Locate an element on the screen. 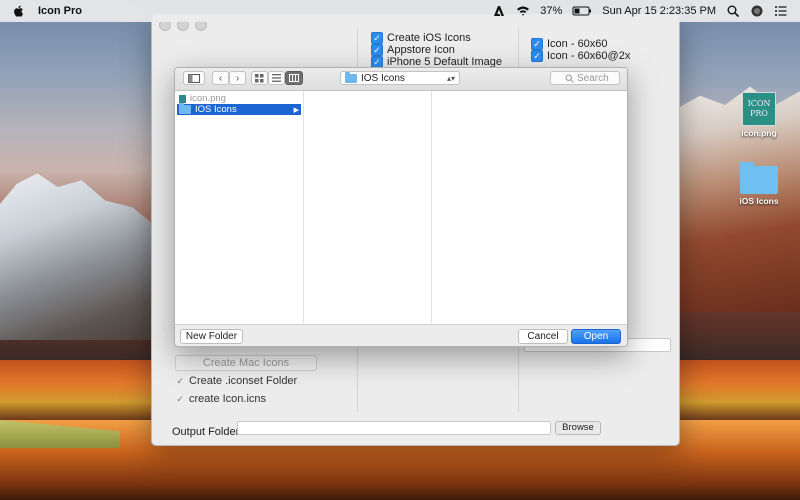  column-view-icon is located at coordinates (294, 78).